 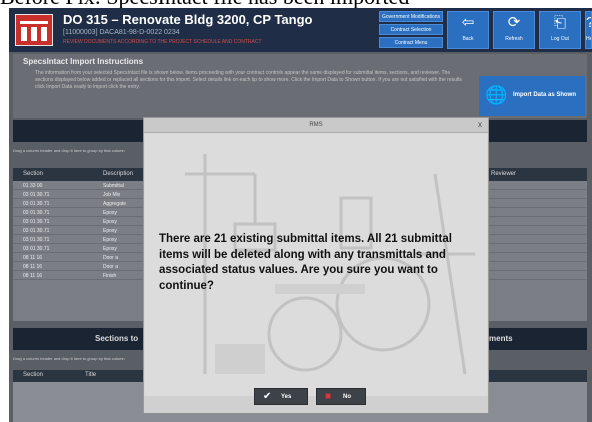 I want to click on dialog-title: RMS, so click(x=316, y=125).